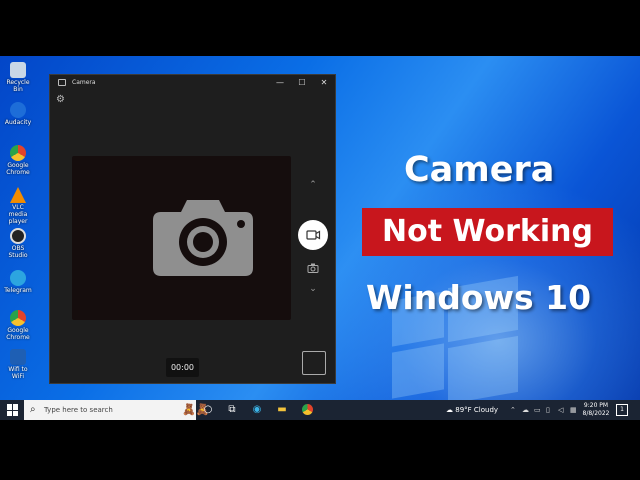 The image size is (640, 480). What do you see at coordinates (449, 410) in the screenshot?
I see `cloud-icon: ☁` at bounding box center [449, 410].